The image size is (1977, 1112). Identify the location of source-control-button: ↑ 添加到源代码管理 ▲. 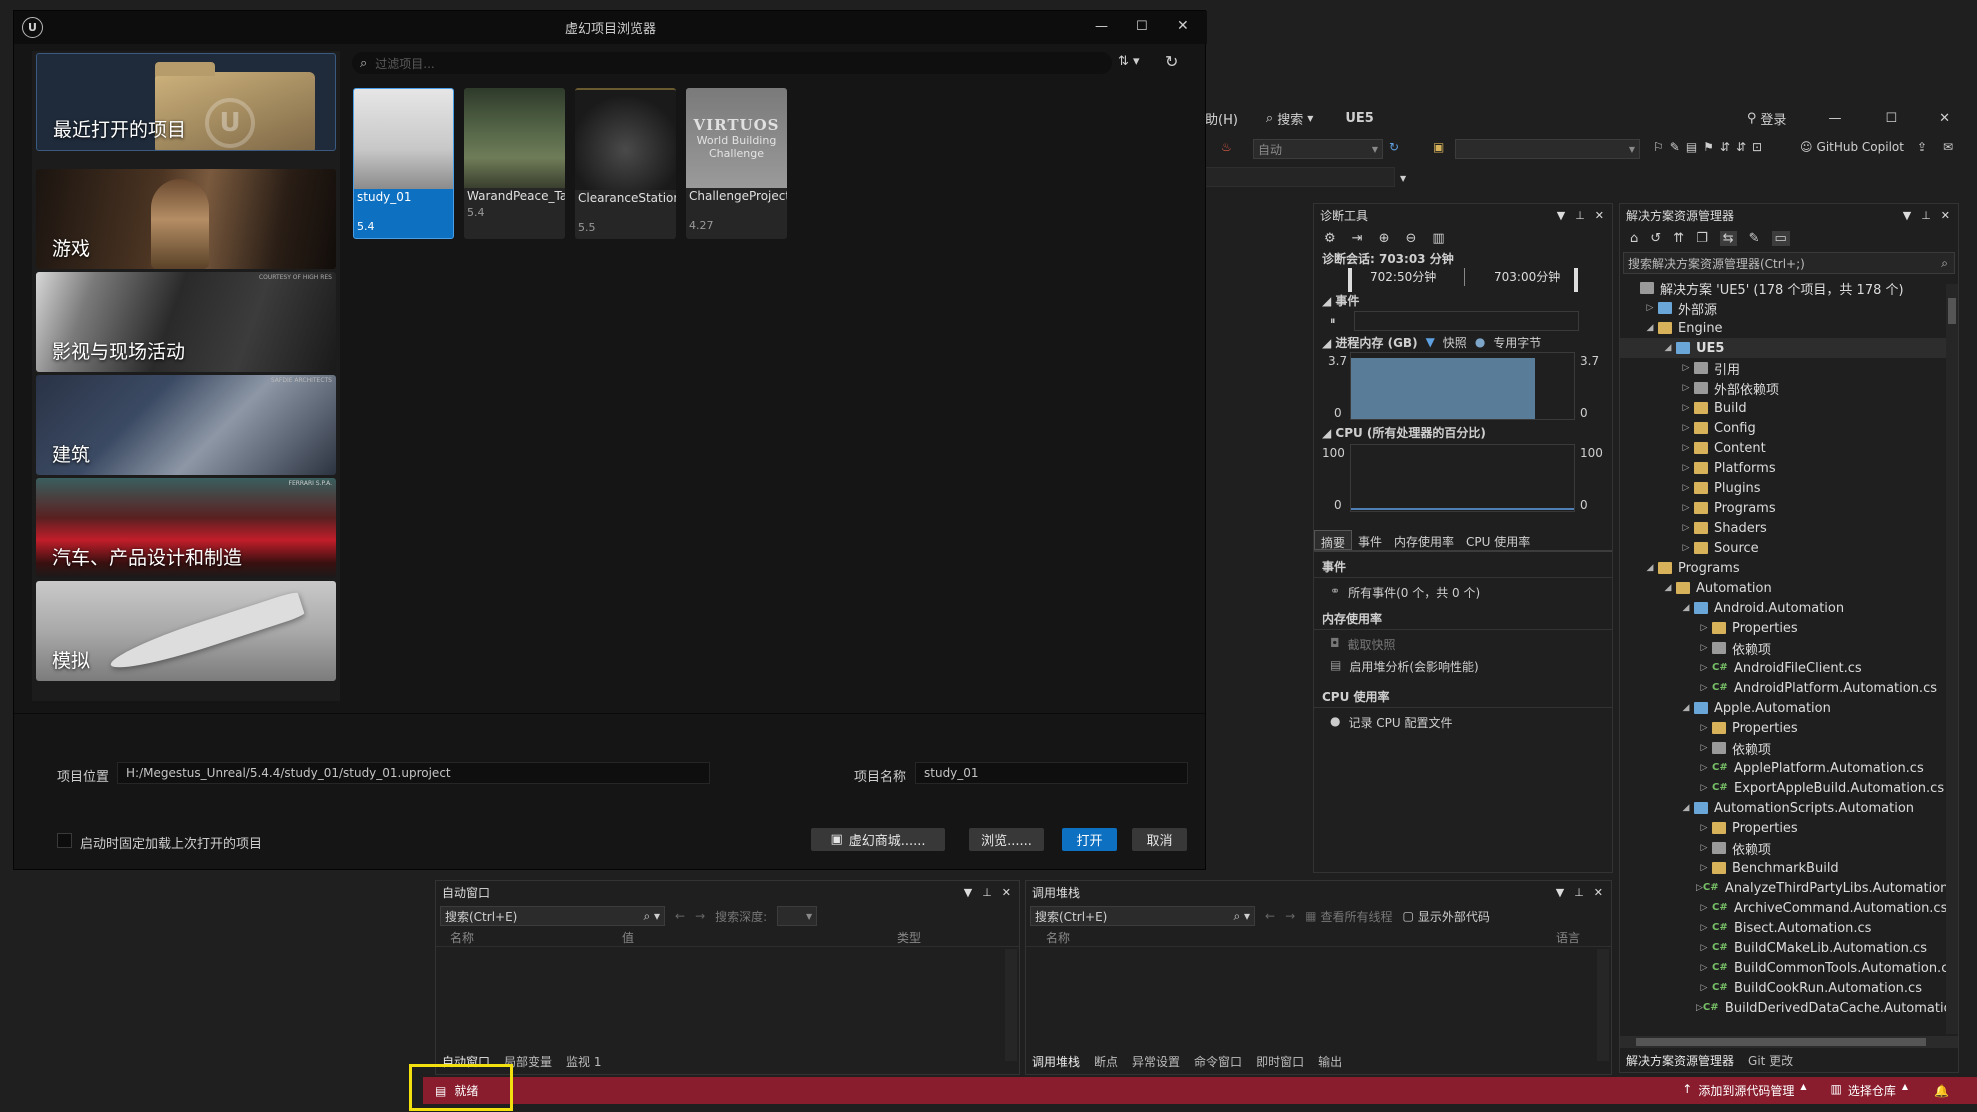
(1744, 1090).